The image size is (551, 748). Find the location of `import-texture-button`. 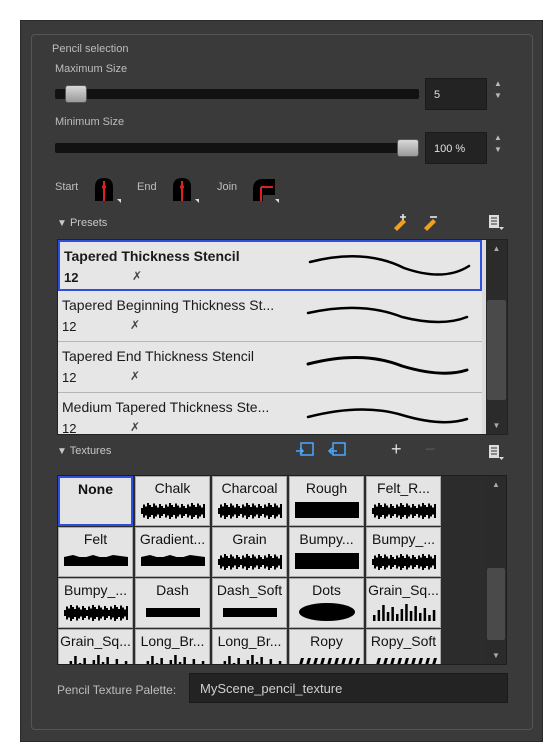

import-texture-button is located at coordinates (305, 451).